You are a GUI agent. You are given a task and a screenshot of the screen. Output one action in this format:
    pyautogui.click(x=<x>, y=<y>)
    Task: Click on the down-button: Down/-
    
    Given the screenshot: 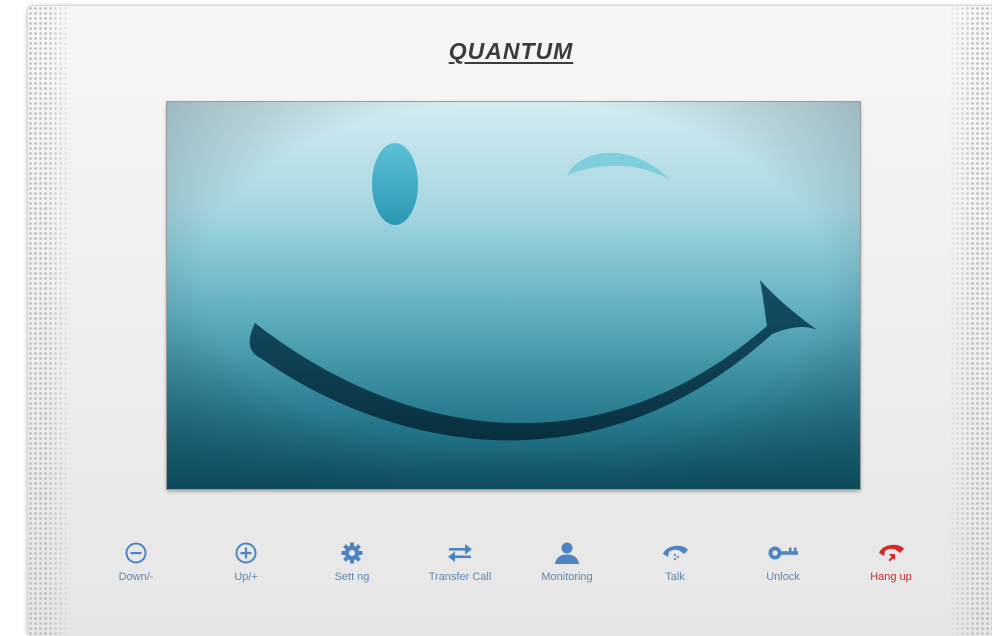 What is the action you would take?
    pyautogui.click(x=136, y=562)
    